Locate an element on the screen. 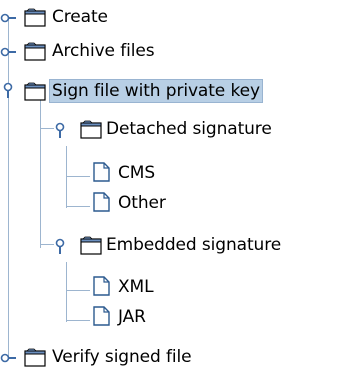  tree-node-detached-signature: Detached signature is located at coordinates (175, 129).